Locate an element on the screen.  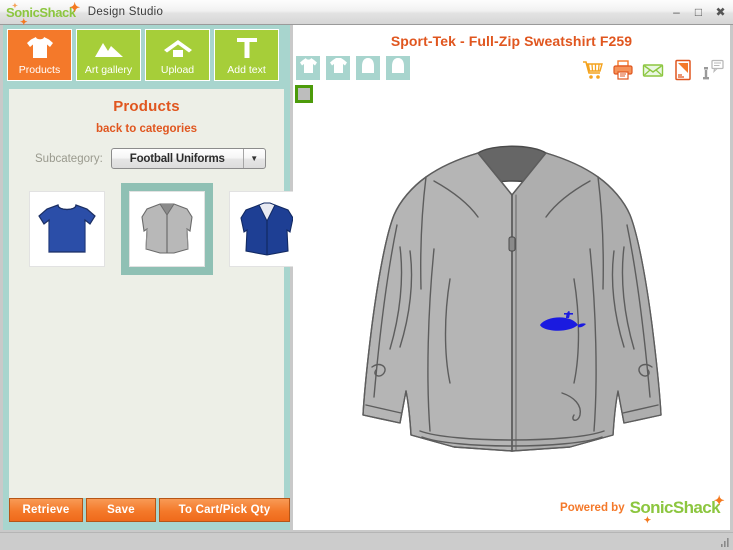
powered-logo-part1: Sonic is located at coordinates (651, 507).